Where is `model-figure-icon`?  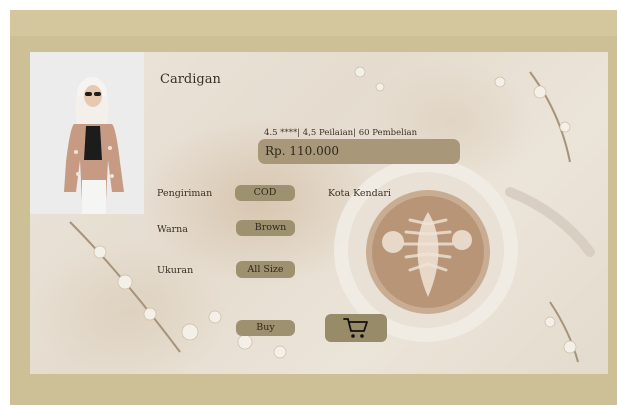 model-figure-icon is located at coordinates (87, 133).